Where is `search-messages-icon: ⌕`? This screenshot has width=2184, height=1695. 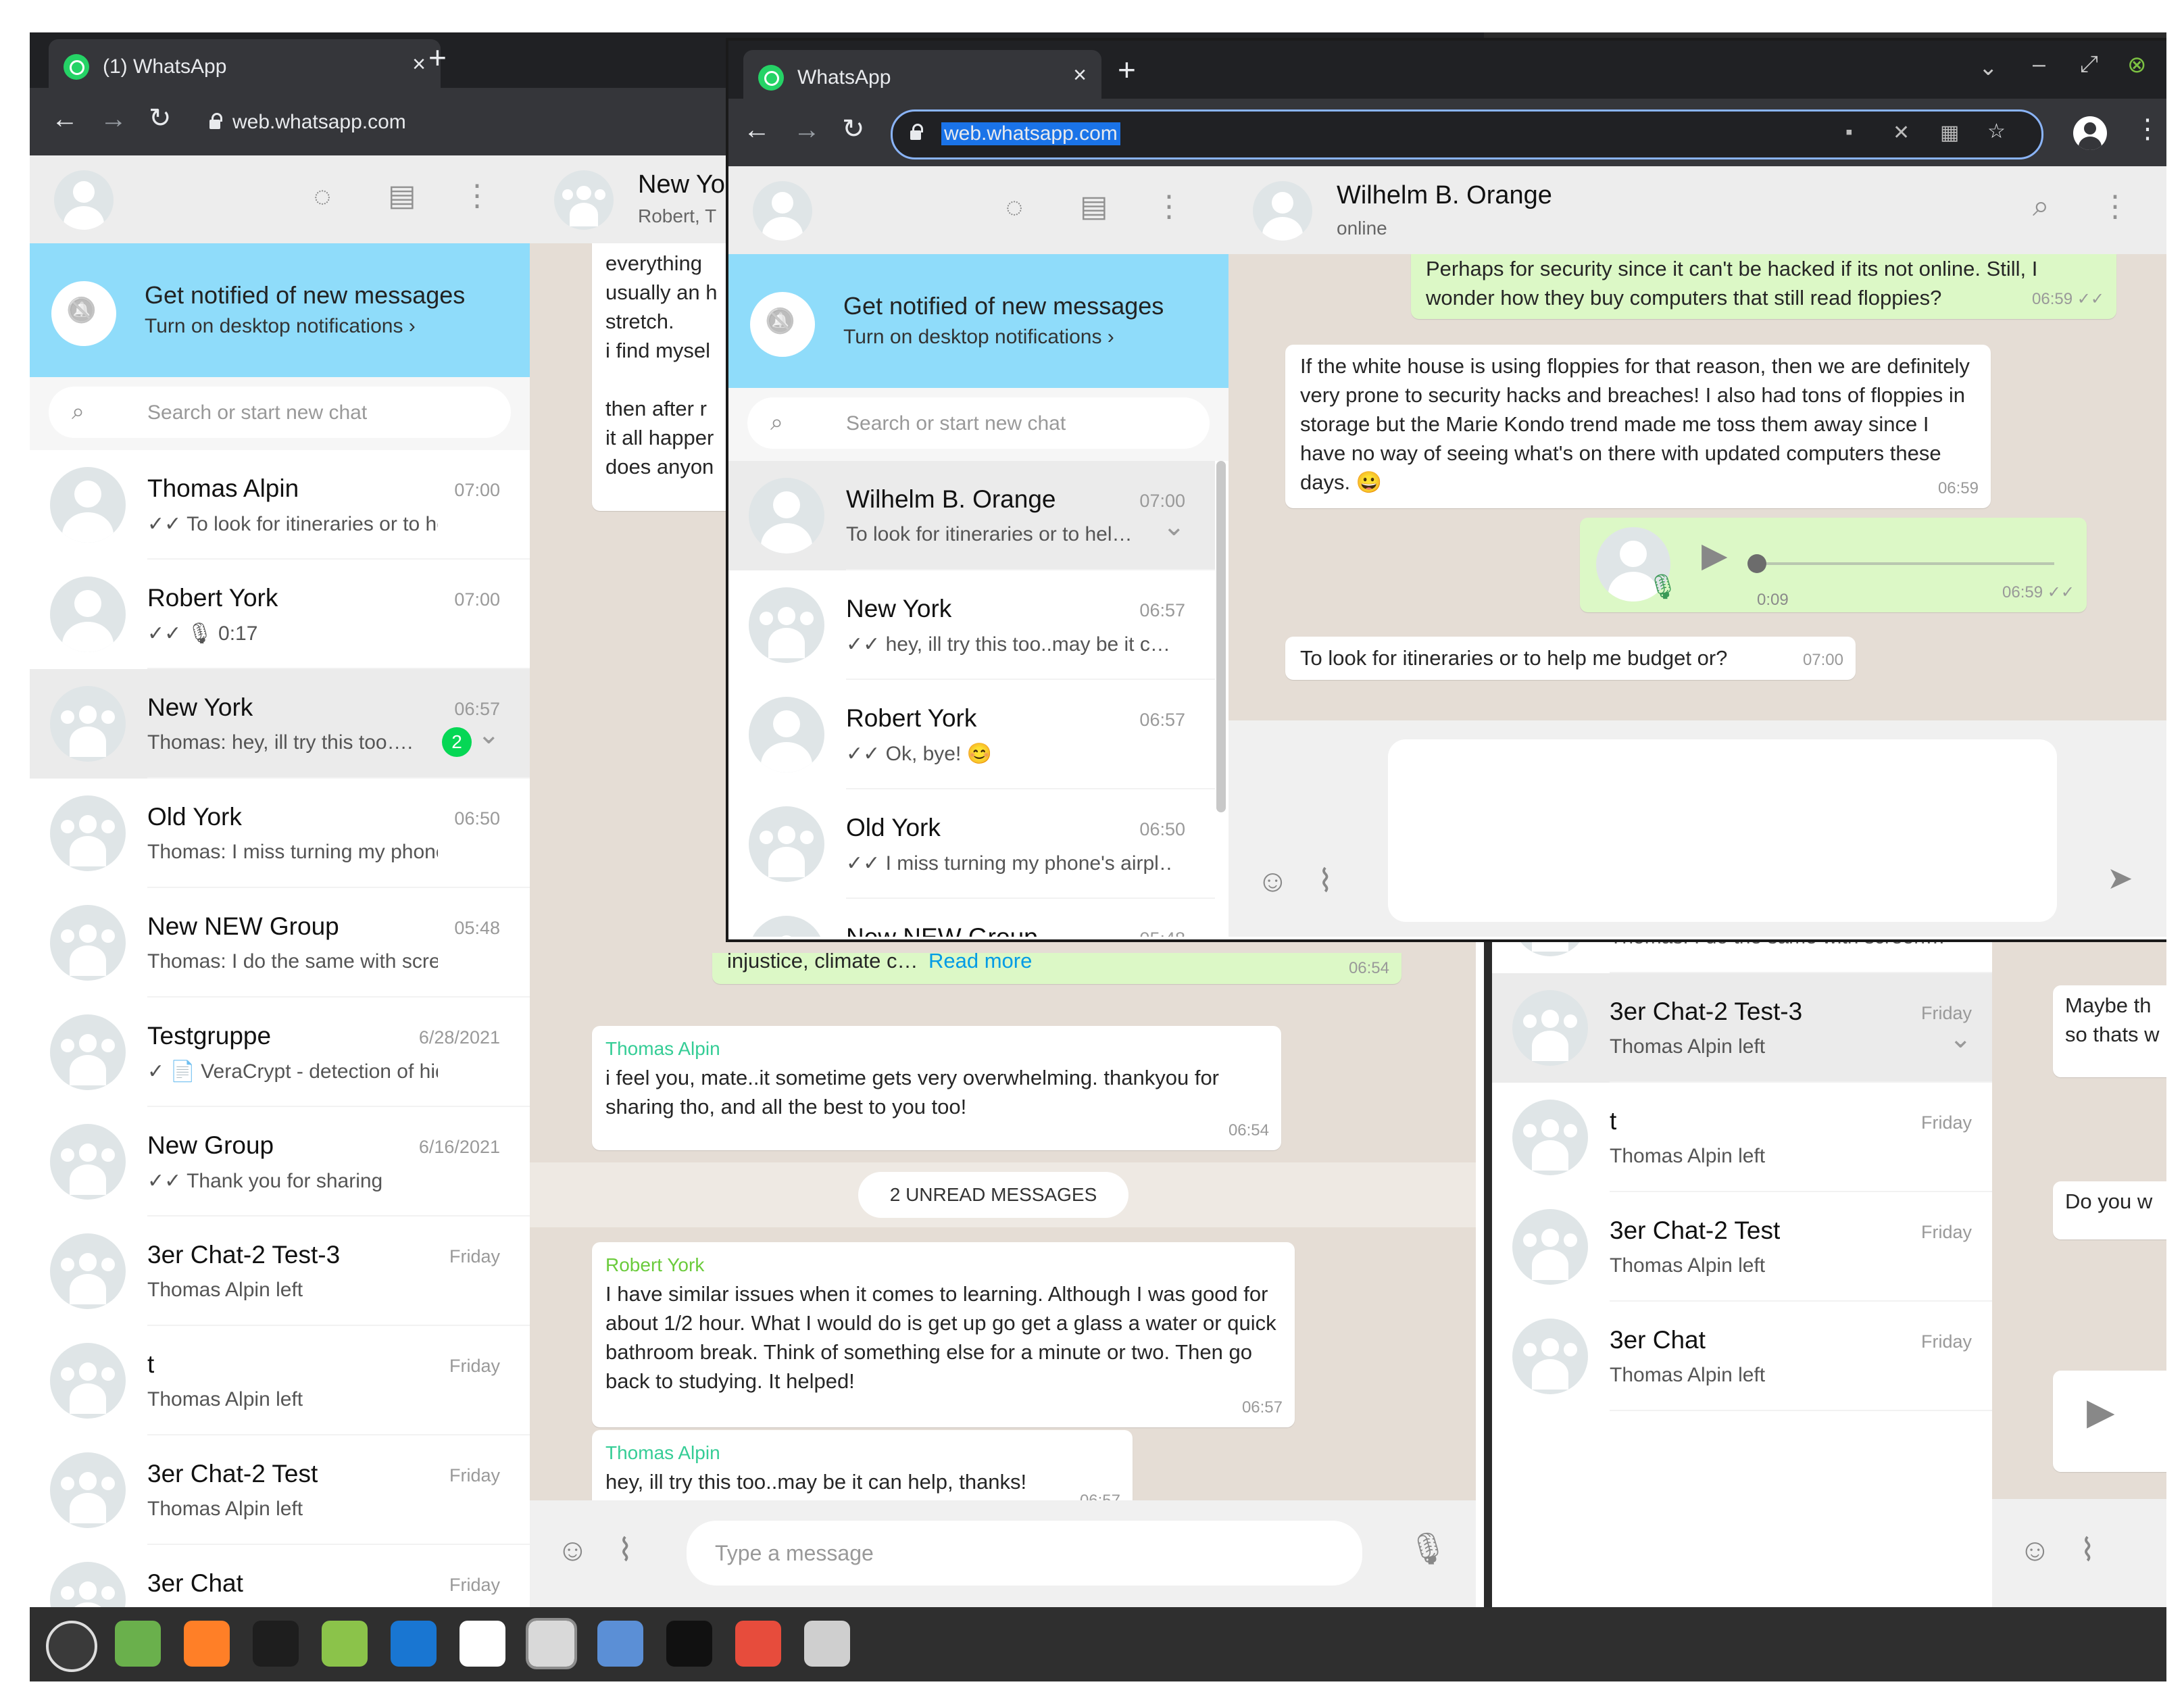 search-messages-icon: ⌕ is located at coordinates (2042, 206).